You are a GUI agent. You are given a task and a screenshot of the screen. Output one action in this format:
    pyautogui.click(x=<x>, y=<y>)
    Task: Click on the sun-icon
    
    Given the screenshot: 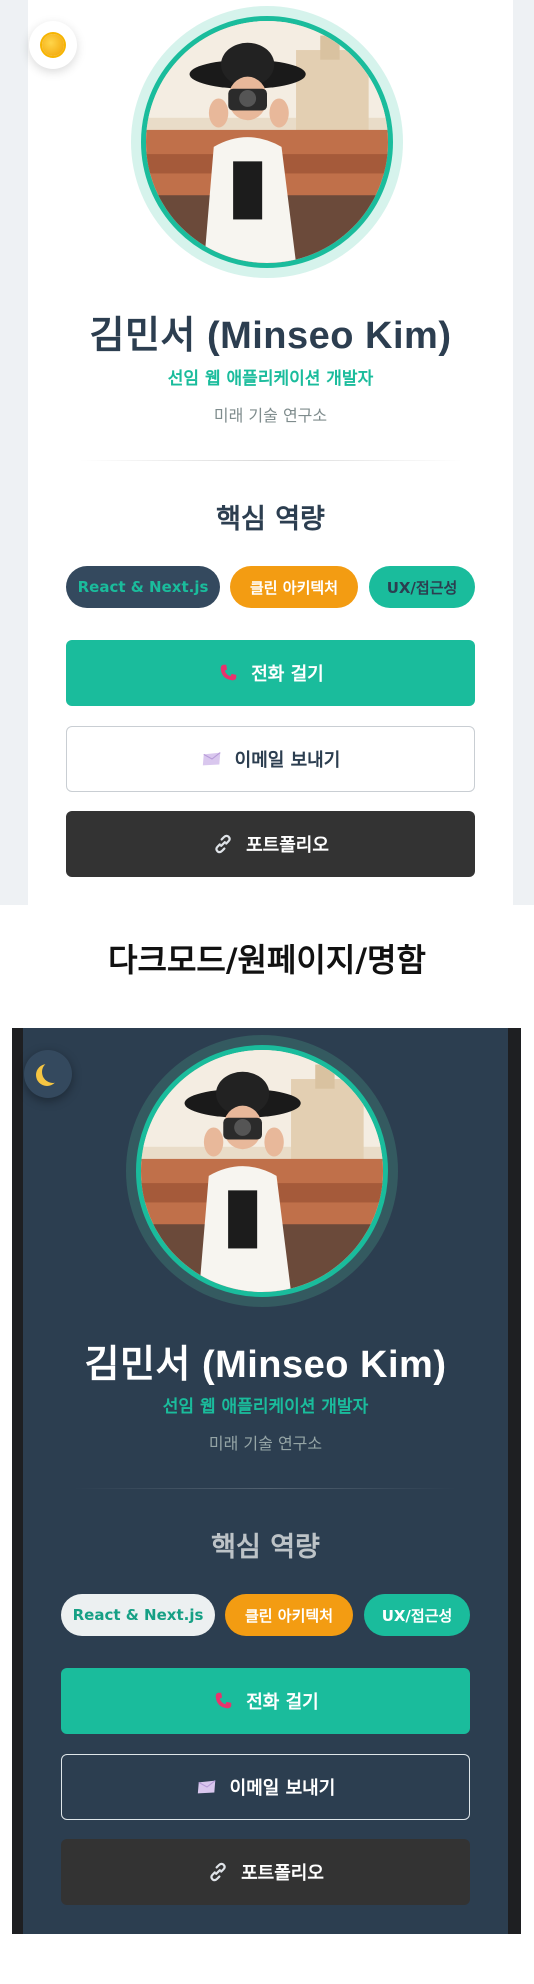 What is the action you would take?
    pyautogui.click(x=53, y=45)
    